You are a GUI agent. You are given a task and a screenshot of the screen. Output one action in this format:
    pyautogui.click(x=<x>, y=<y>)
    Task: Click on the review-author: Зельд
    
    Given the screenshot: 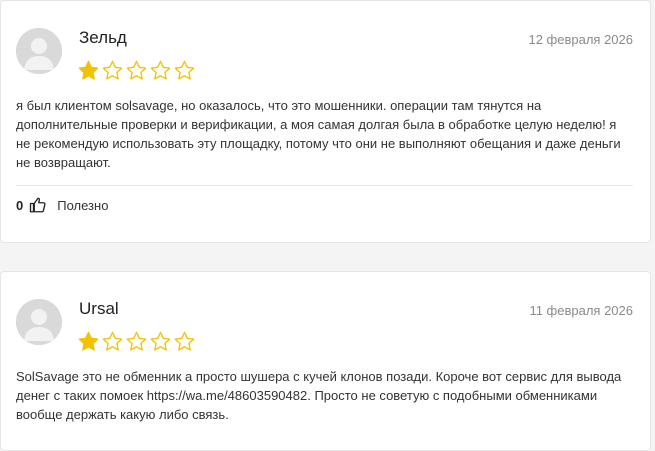 What is the action you would take?
    pyautogui.click(x=103, y=37)
    